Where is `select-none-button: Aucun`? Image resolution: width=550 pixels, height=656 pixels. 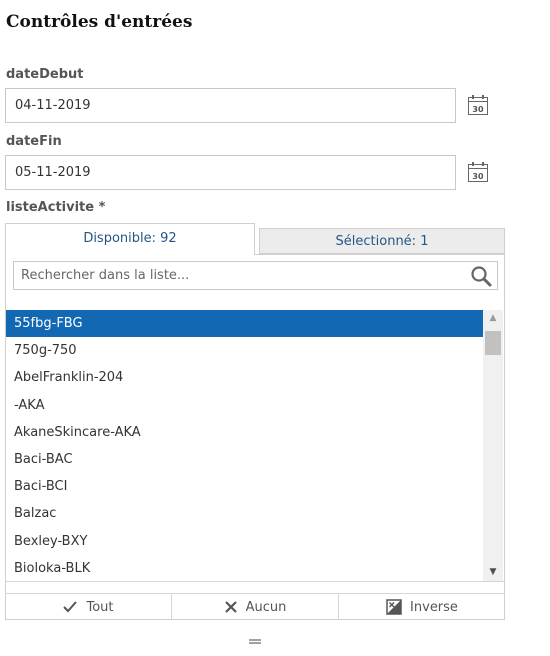 select-none-button: Aucun is located at coordinates (254, 607).